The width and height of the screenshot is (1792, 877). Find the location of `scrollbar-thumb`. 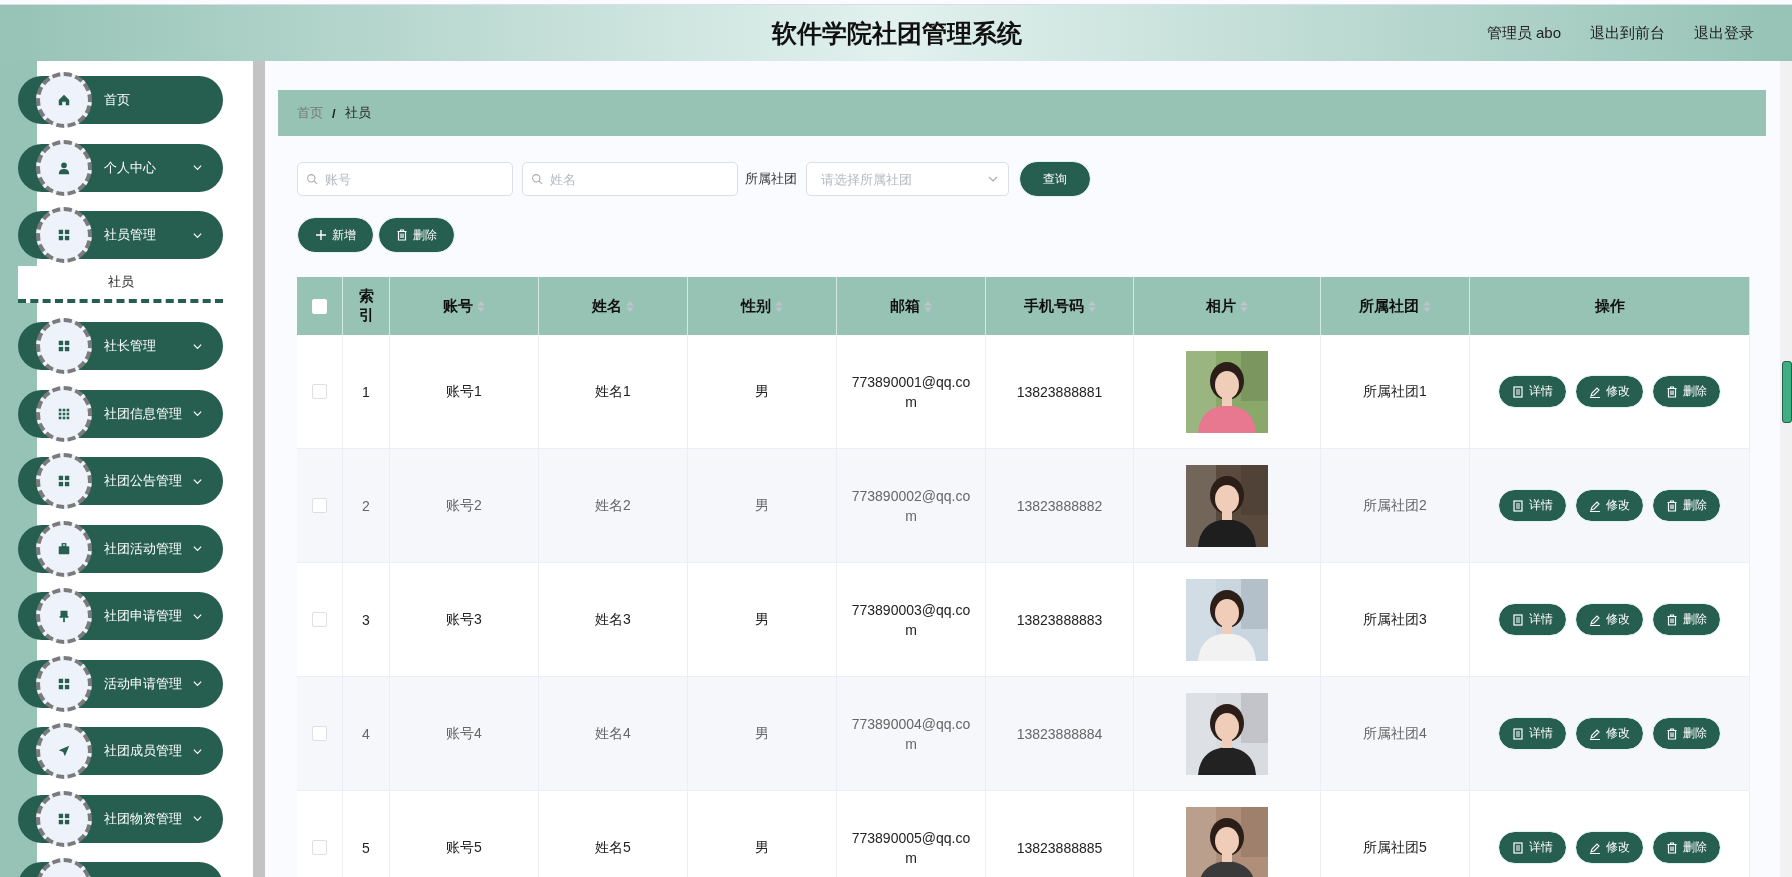

scrollbar-thumb is located at coordinates (1787, 392).